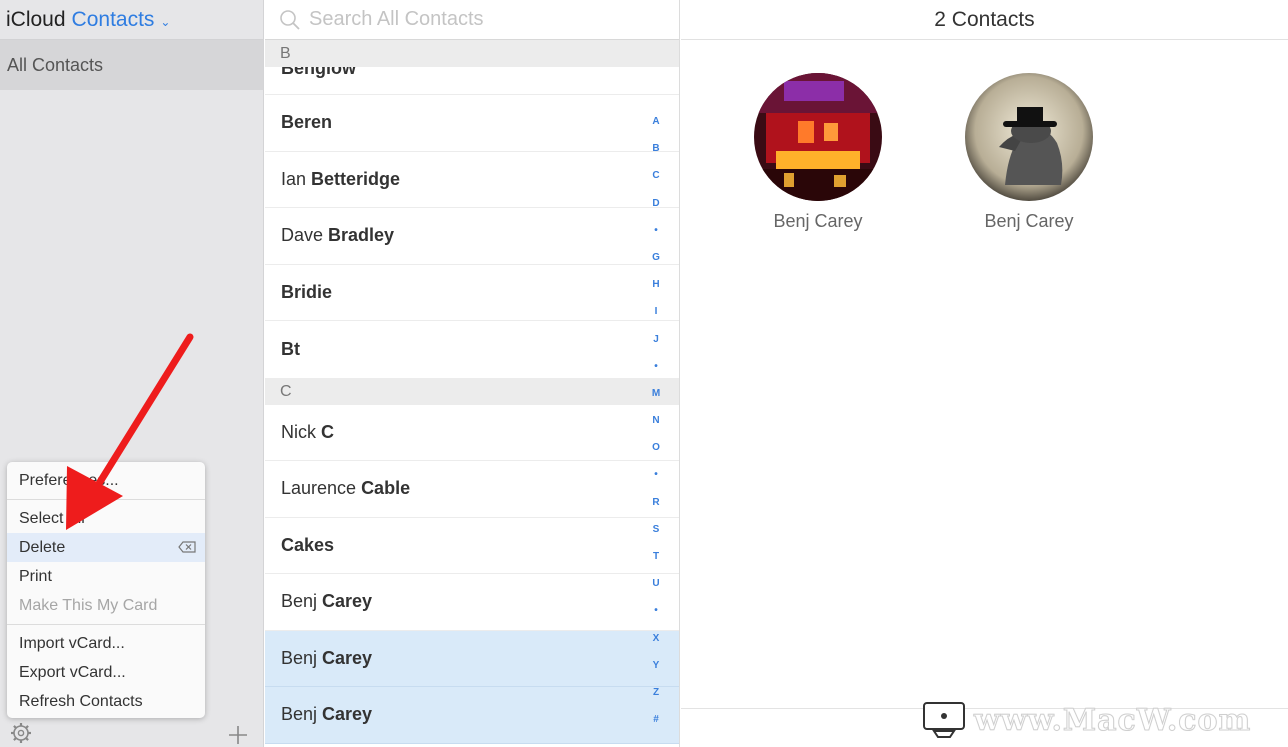 Image resolution: width=1288 pixels, height=747 pixels. What do you see at coordinates (656, 587) in the screenshot?
I see `index-letter: U` at bounding box center [656, 587].